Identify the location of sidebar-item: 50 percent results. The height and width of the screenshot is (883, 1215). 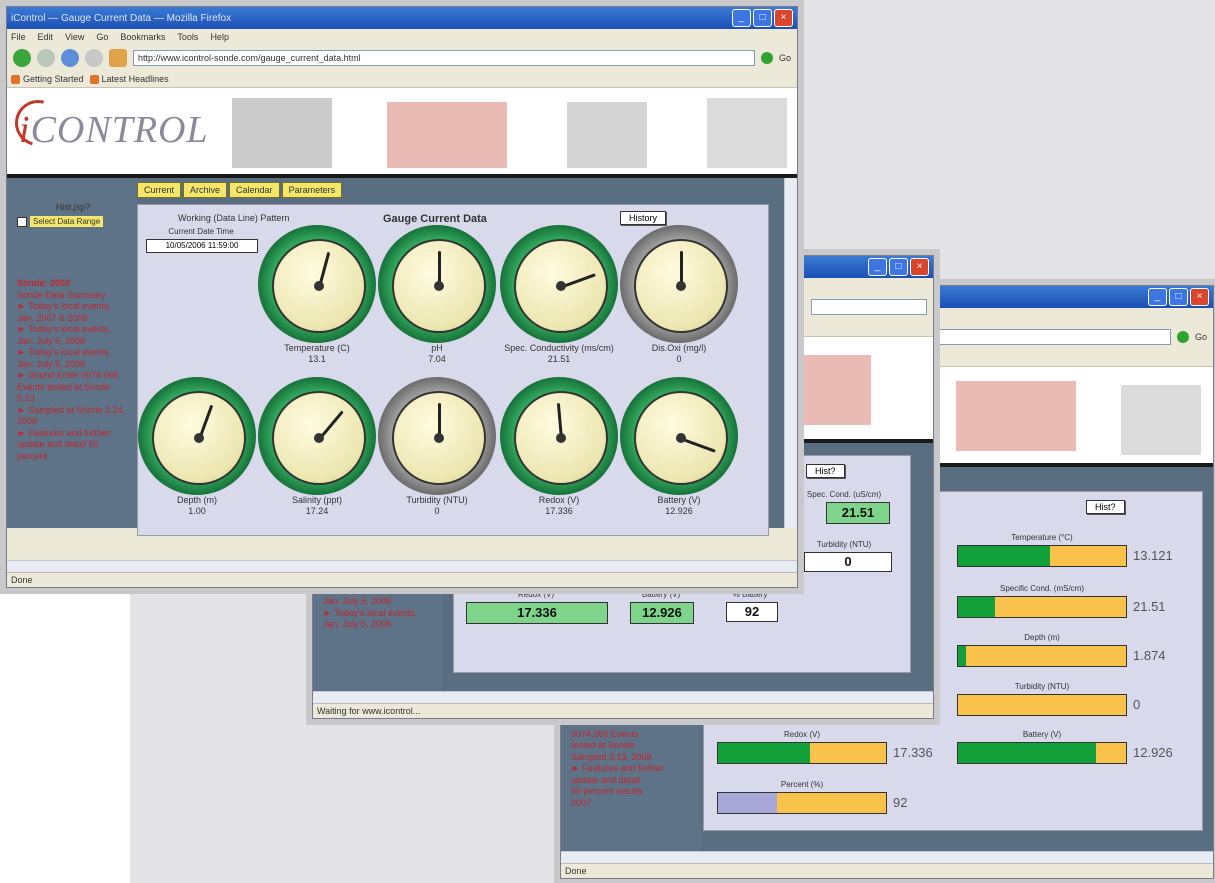
(627, 792).